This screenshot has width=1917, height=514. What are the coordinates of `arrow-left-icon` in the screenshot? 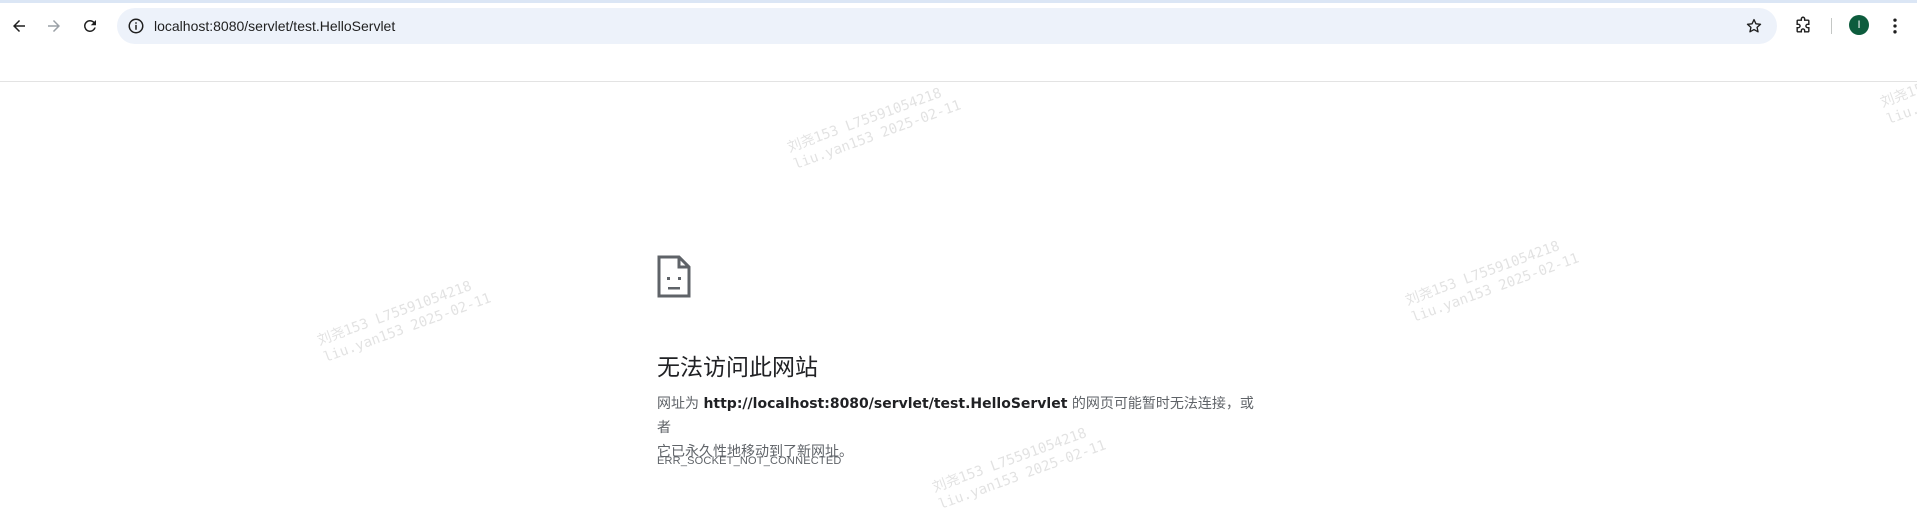 It's located at (19, 26).